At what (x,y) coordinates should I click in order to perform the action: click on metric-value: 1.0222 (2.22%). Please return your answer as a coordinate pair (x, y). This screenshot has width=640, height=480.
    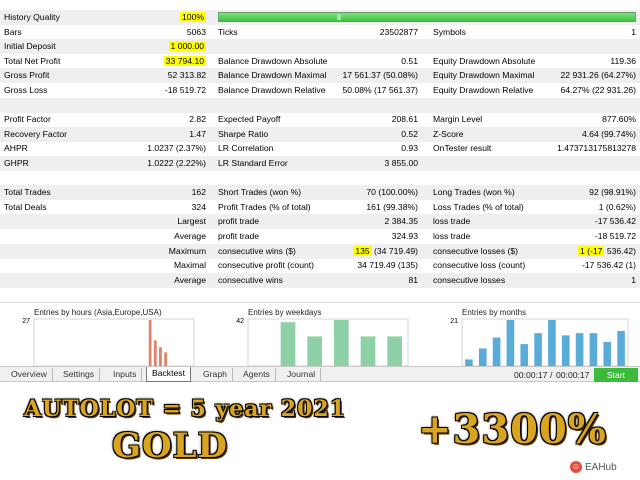
    Looking at the image, I should click on (176, 163).